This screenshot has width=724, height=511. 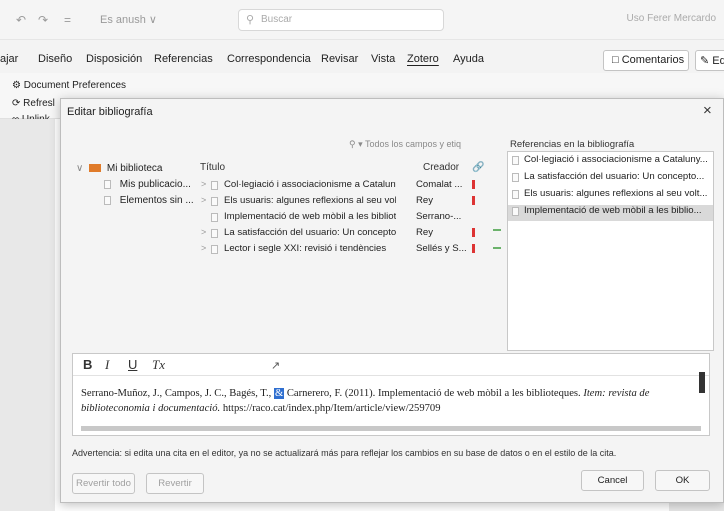 What do you see at coordinates (682, 480) in the screenshot?
I see `ok-button: OK` at bounding box center [682, 480].